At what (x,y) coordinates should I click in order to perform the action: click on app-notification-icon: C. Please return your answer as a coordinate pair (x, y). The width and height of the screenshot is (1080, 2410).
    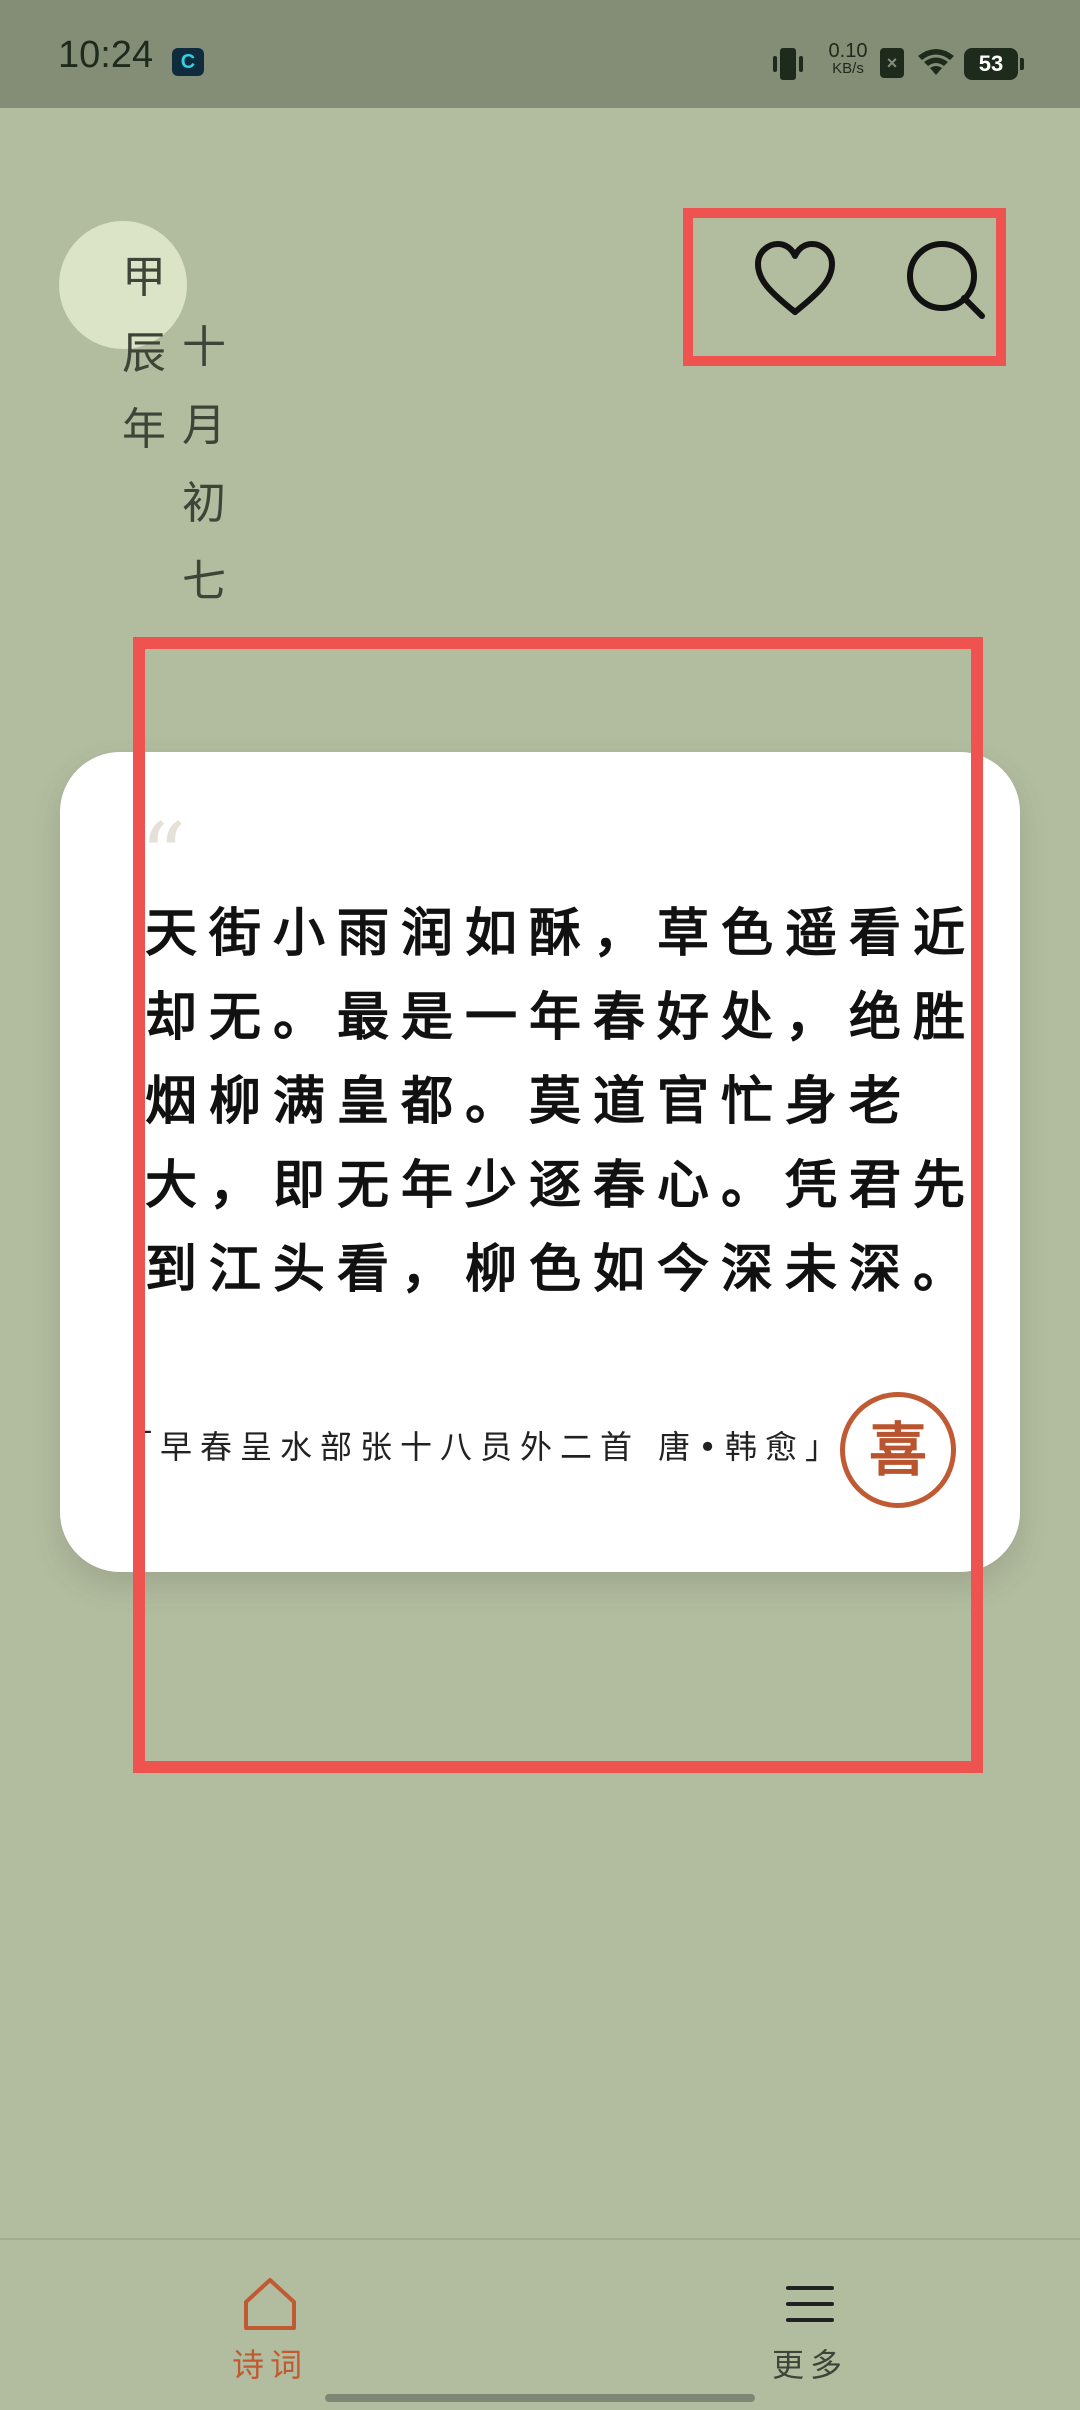
    Looking at the image, I should click on (188, 62).